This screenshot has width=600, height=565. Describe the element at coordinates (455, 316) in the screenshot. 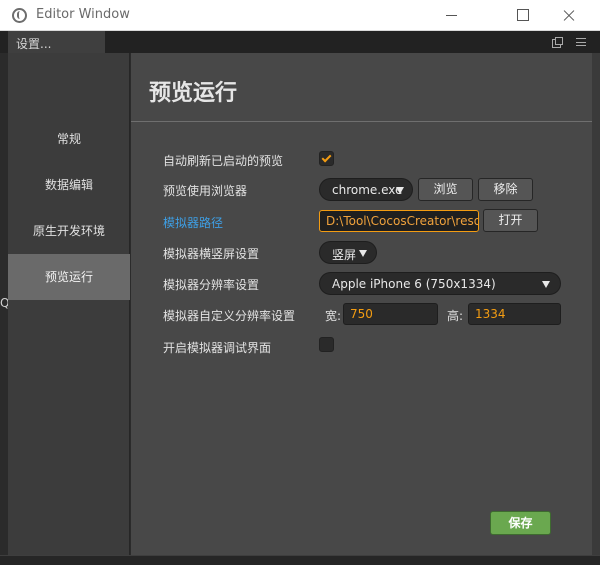

I see `height-label: 高:` at that location.